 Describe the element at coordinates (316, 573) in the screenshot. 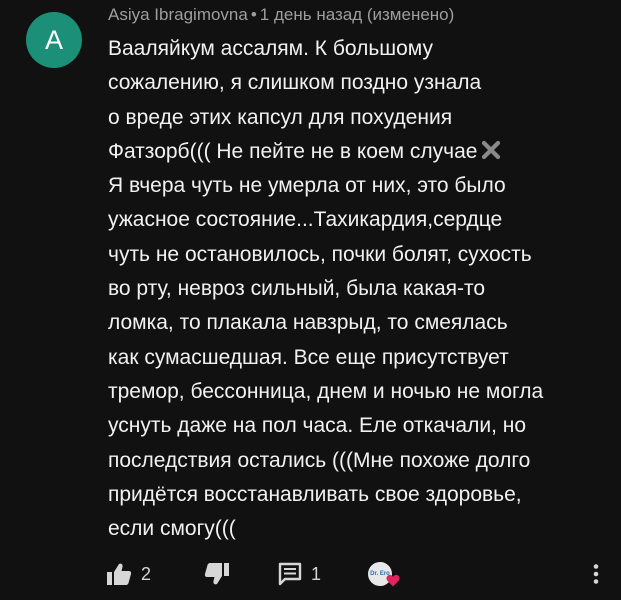

I see `reply-count: 1` at that location.